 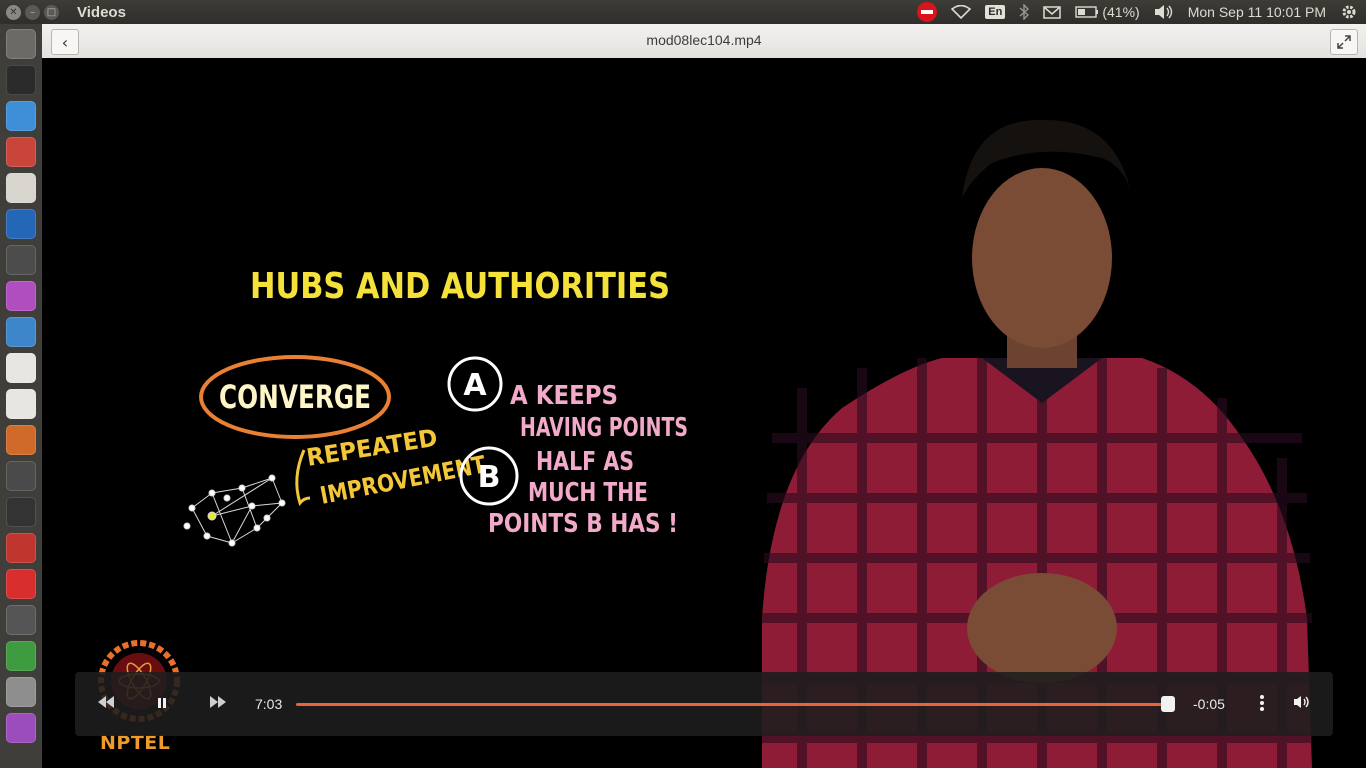 I want to click on board-title: HUBS AND AUTHORITIES, so click(x=460, y=286).